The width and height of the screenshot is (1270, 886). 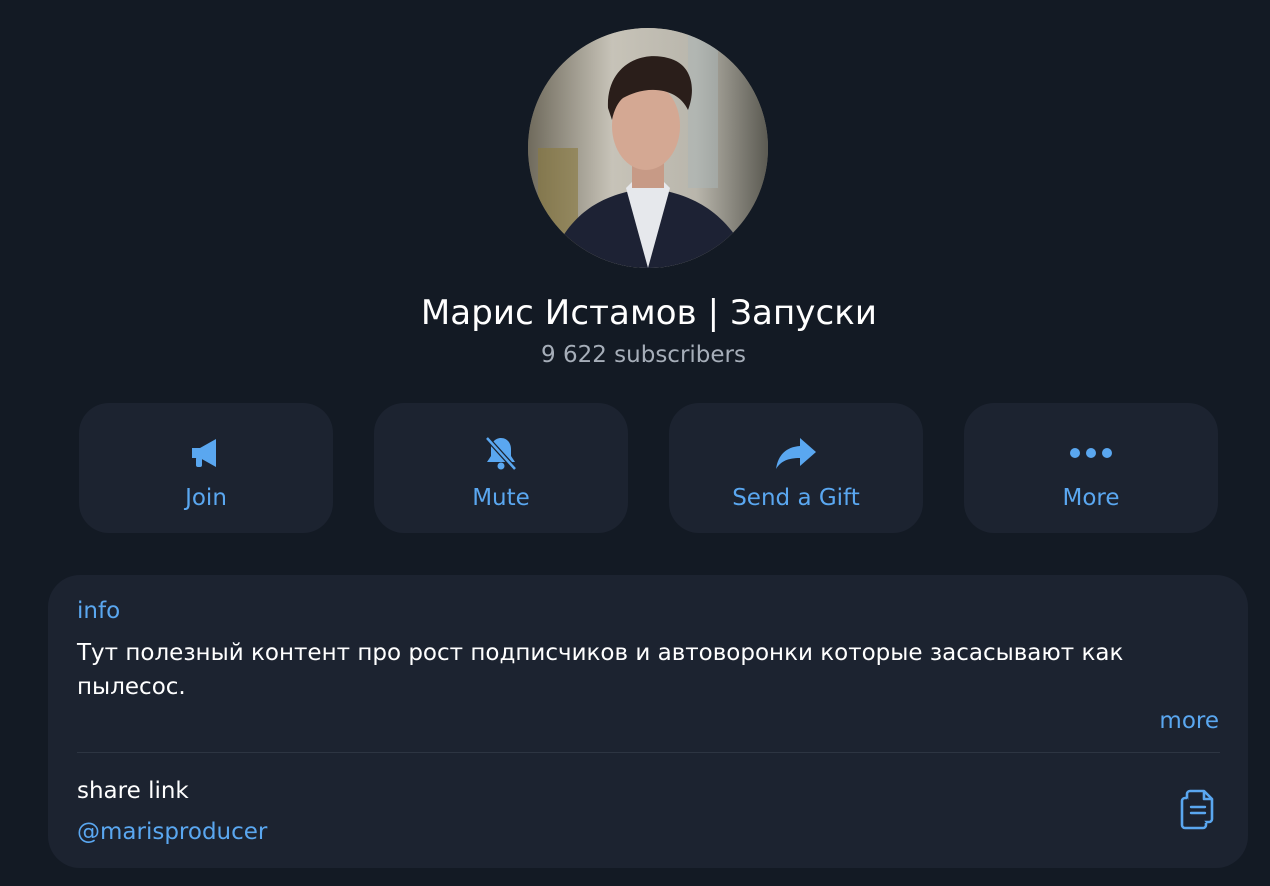 I want to click on join-label: Join, so click(x=206, y=498).